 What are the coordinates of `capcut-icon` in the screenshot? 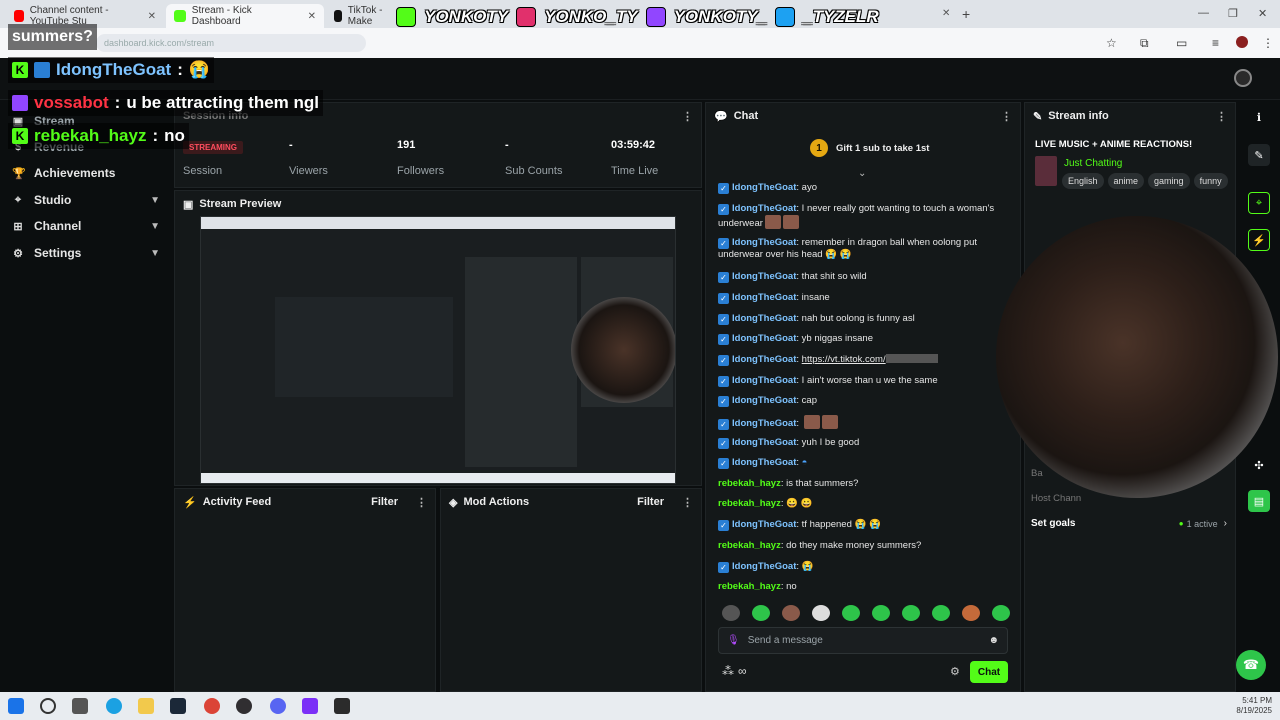 It's located at (342, 706).